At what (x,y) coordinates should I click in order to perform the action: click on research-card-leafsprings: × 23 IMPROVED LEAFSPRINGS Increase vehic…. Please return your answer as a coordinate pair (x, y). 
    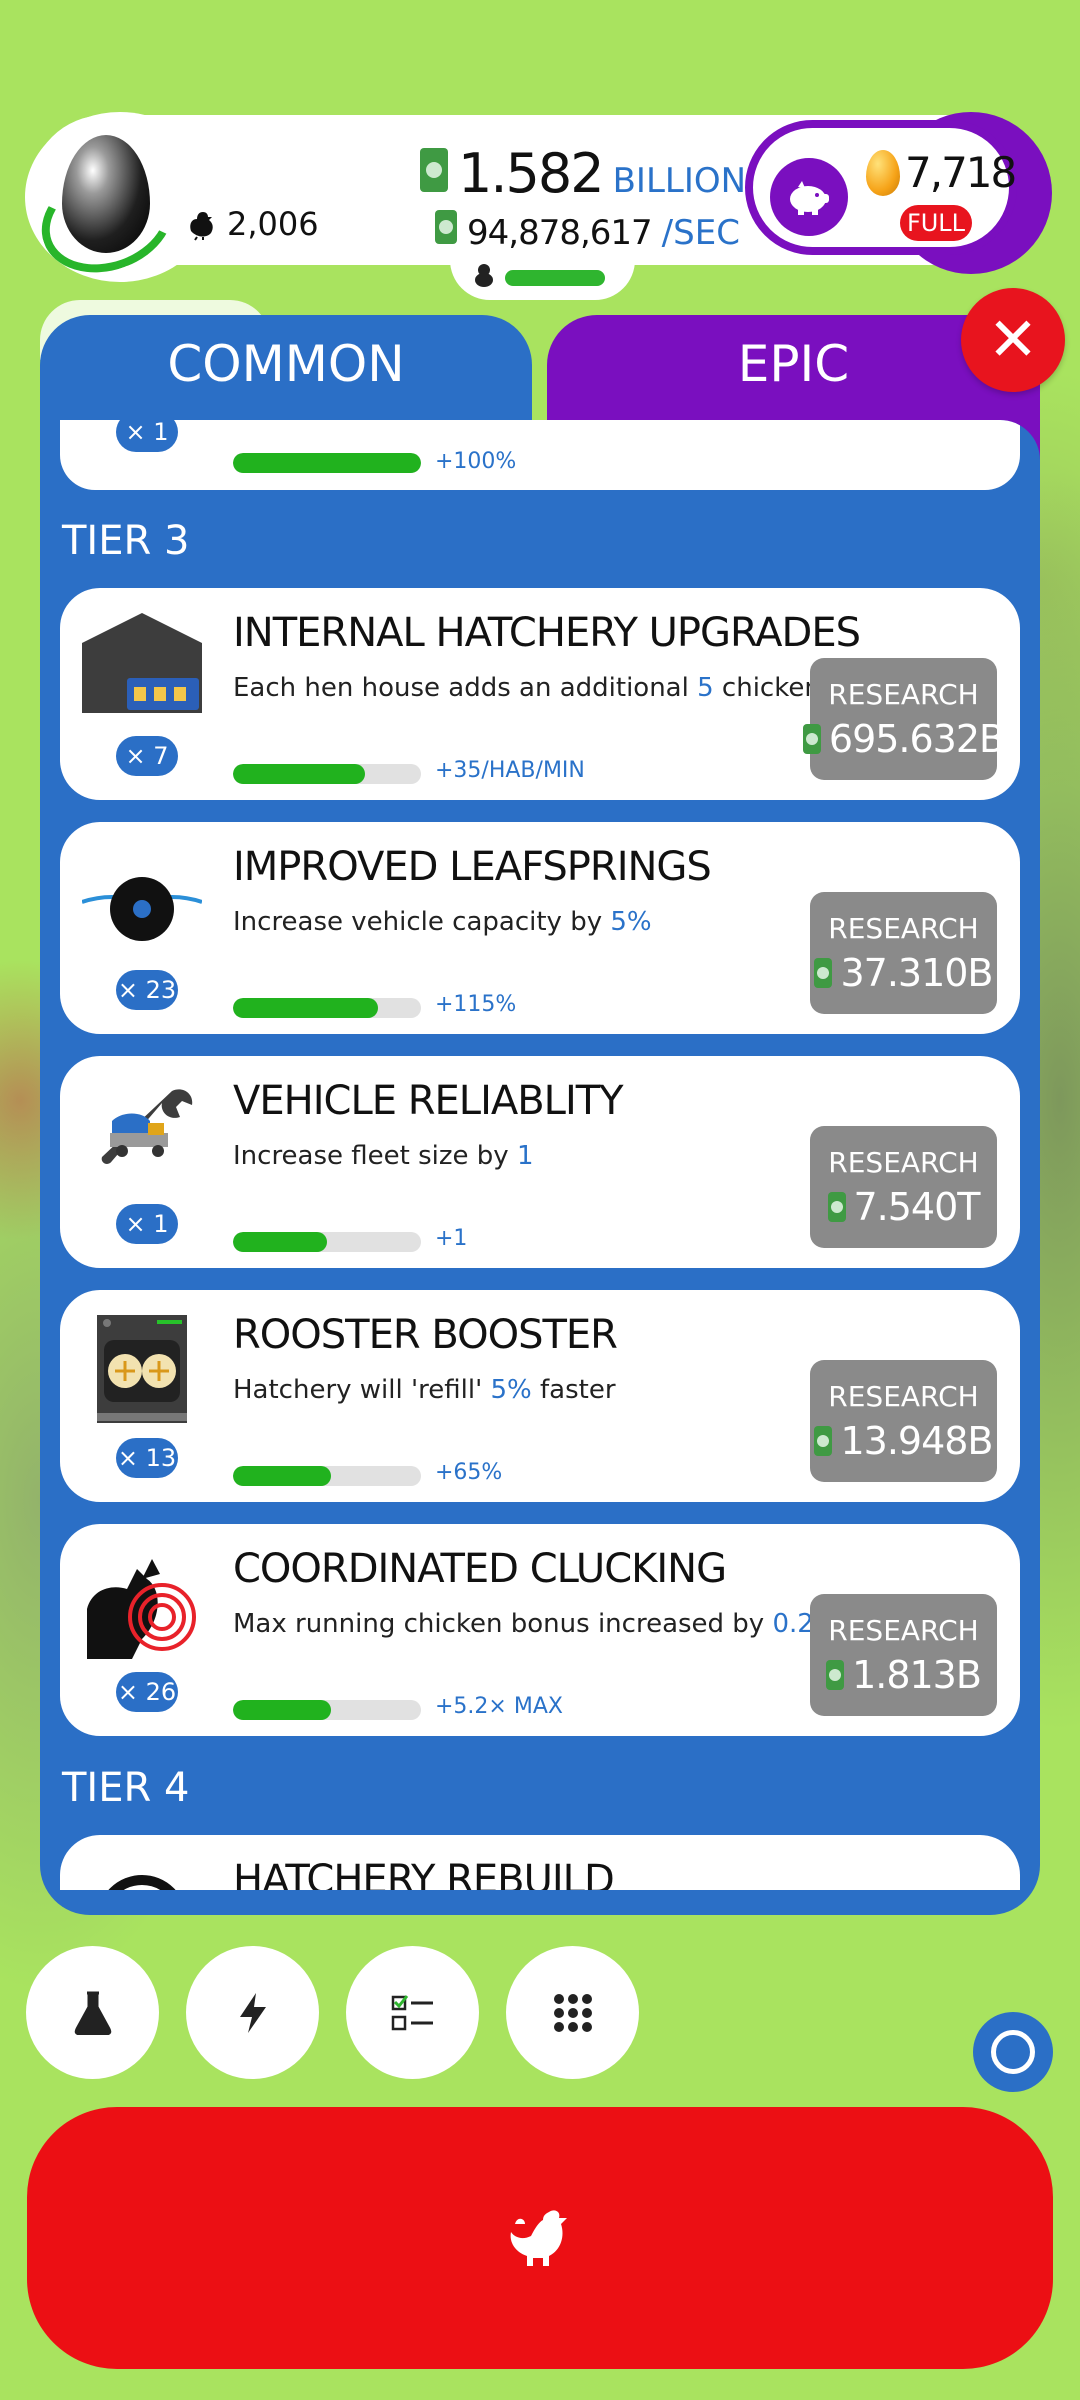
    Looking at the image, I should click on (540, 928).